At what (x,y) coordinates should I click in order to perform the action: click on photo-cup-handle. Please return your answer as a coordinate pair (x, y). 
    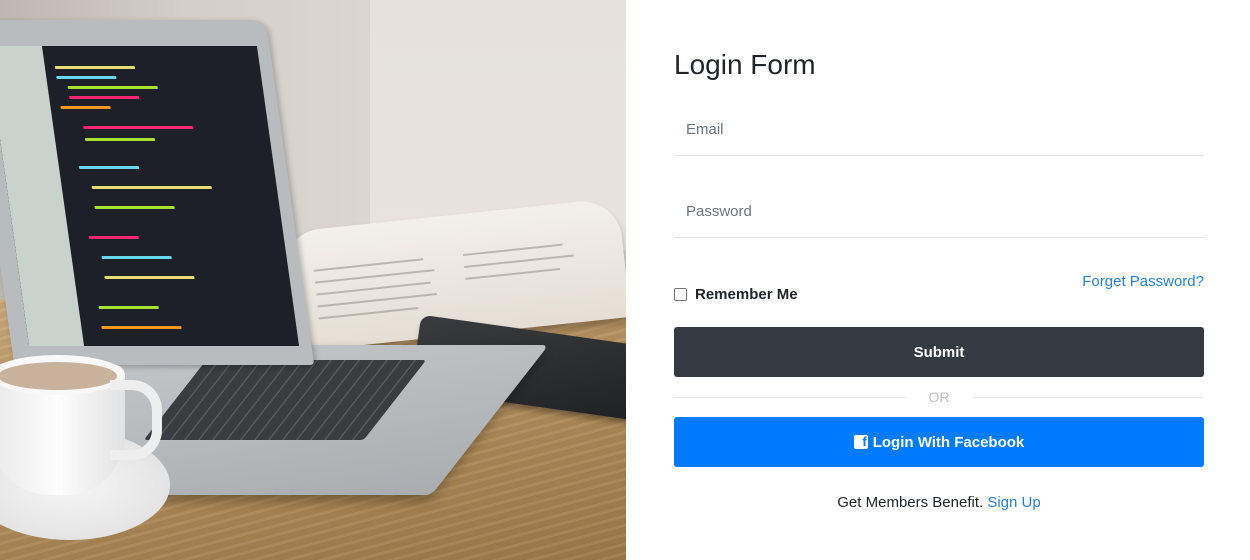
    Looking at the image, I should click on (136, 420).